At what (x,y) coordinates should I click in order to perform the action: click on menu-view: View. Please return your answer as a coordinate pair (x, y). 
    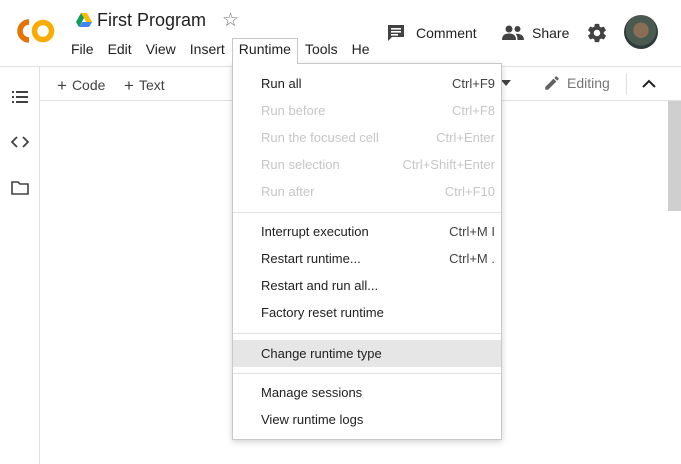
    Looking at the image, I should click on (161, 50).